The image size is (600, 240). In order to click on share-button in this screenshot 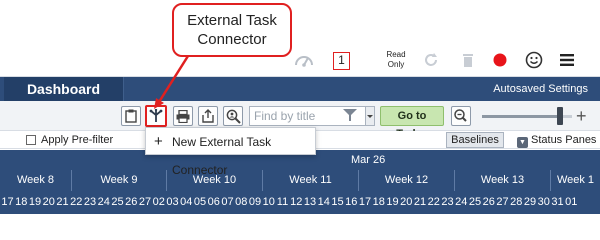, I will do `click(208, 116)`.